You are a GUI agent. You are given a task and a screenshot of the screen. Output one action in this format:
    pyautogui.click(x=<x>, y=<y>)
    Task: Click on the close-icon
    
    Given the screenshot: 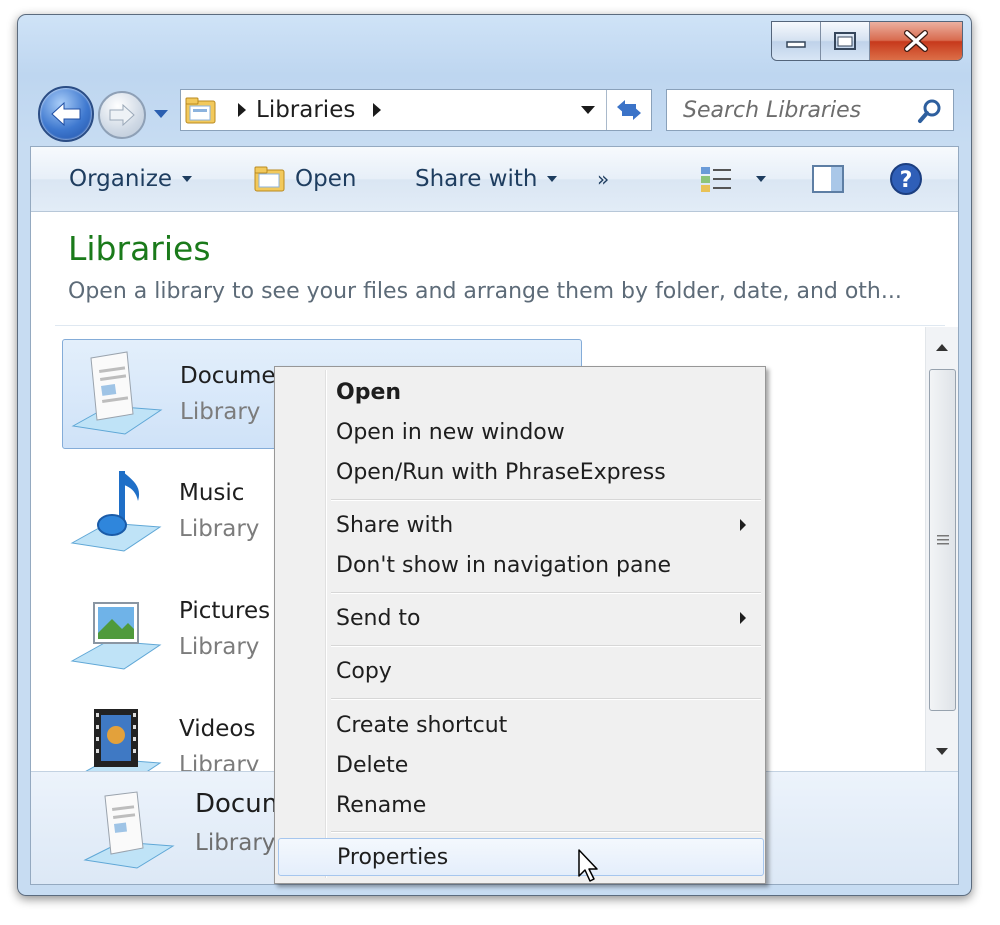 What is the action you would take?
    pyautogui.click(x=916, y=41)
    